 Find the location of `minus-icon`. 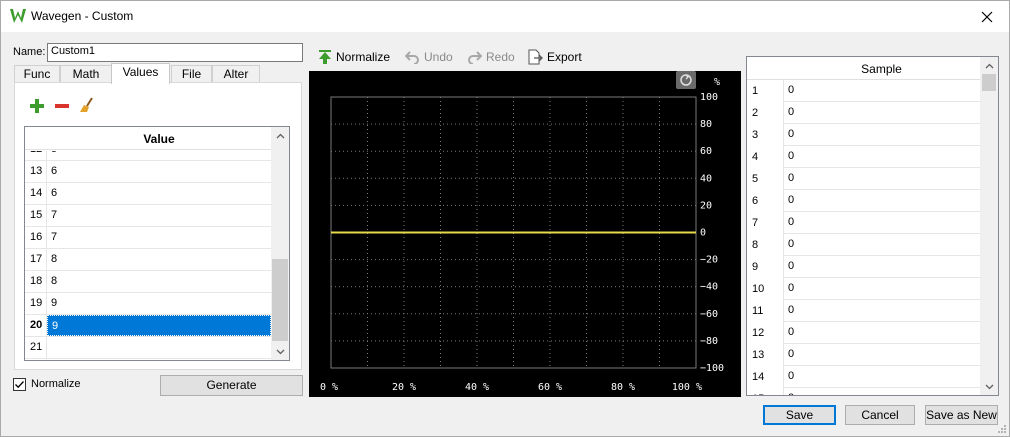

minus-icon is located at coordinates (62, 106).